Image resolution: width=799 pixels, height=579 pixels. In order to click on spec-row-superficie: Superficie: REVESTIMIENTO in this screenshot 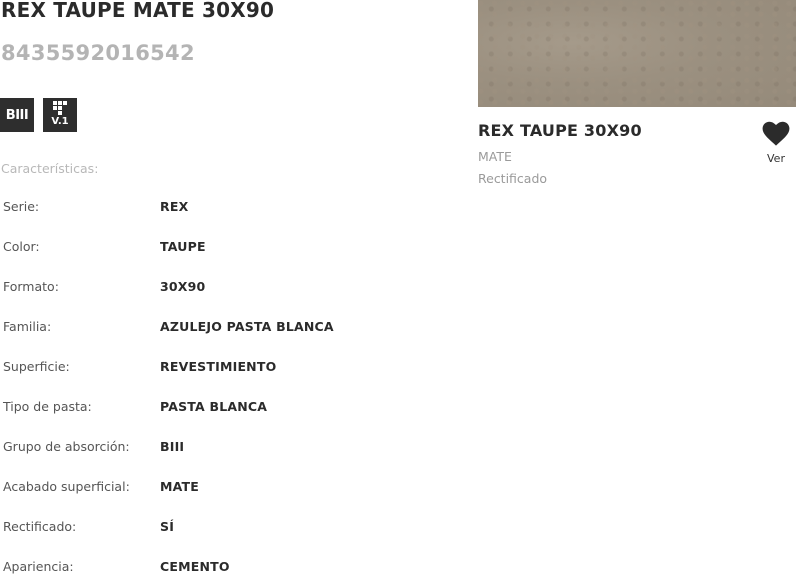, I will do `click(223, 369)`.